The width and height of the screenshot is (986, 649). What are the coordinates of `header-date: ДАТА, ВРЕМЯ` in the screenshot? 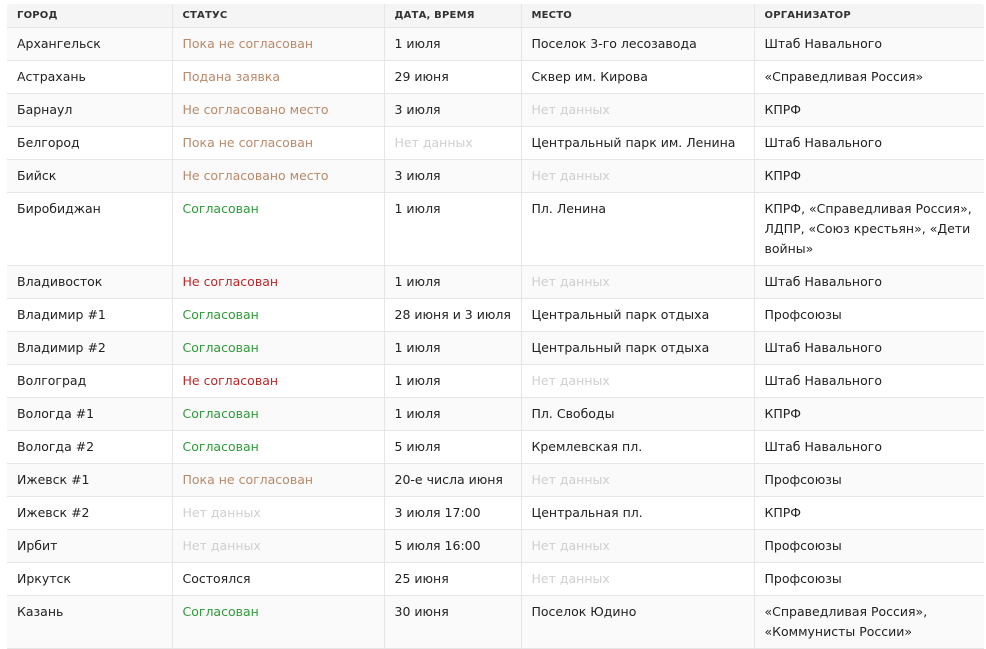 It's located at (453, 16).